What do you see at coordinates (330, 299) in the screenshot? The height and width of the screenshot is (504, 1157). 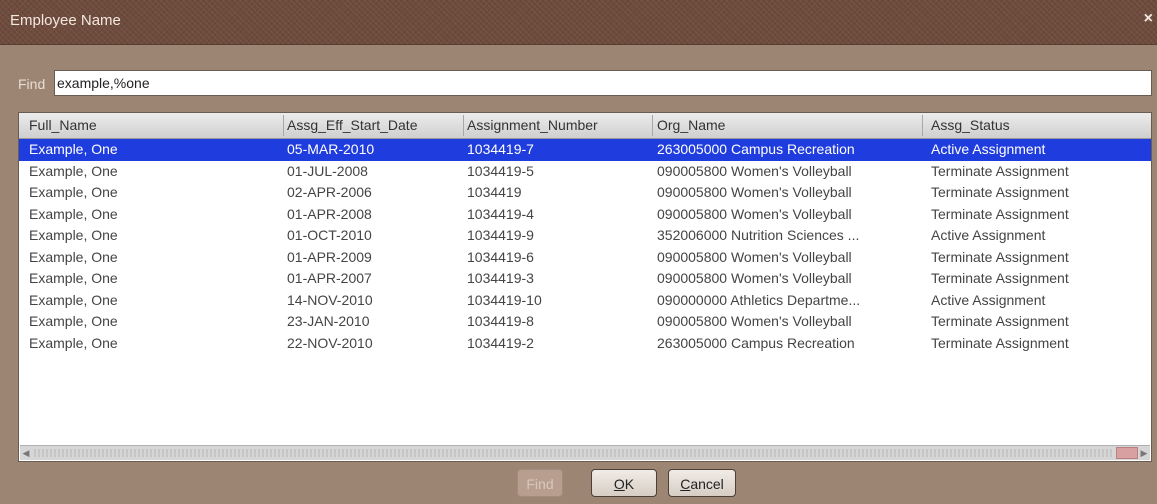 I see `cell-start-date: 14-NOV-2010` at bounding box center [330, 299].